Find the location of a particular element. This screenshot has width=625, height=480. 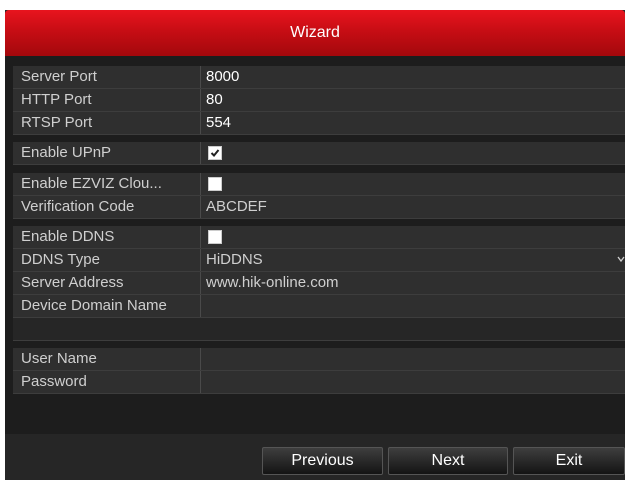

rtsp-port-row: RTSP Port 554 is located at coordinates (319, 123).